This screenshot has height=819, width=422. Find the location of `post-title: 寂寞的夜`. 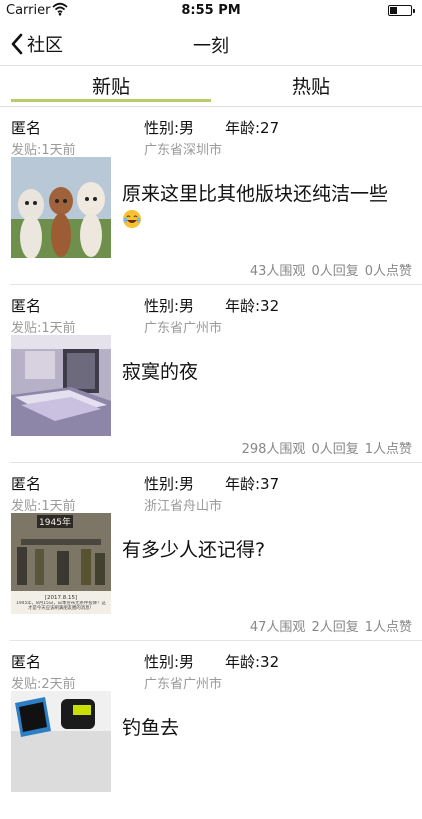

post-title: 寂寞的夜 is located at coordinates (160, 372).